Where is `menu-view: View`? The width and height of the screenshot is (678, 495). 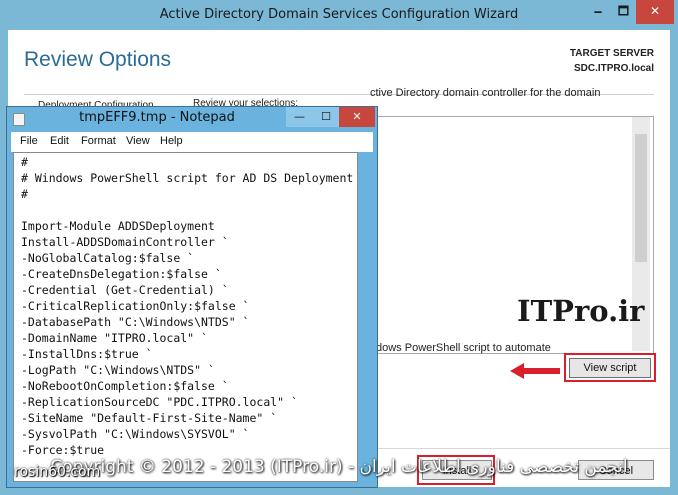
menu-view: View is located at coordinates (138, 141).